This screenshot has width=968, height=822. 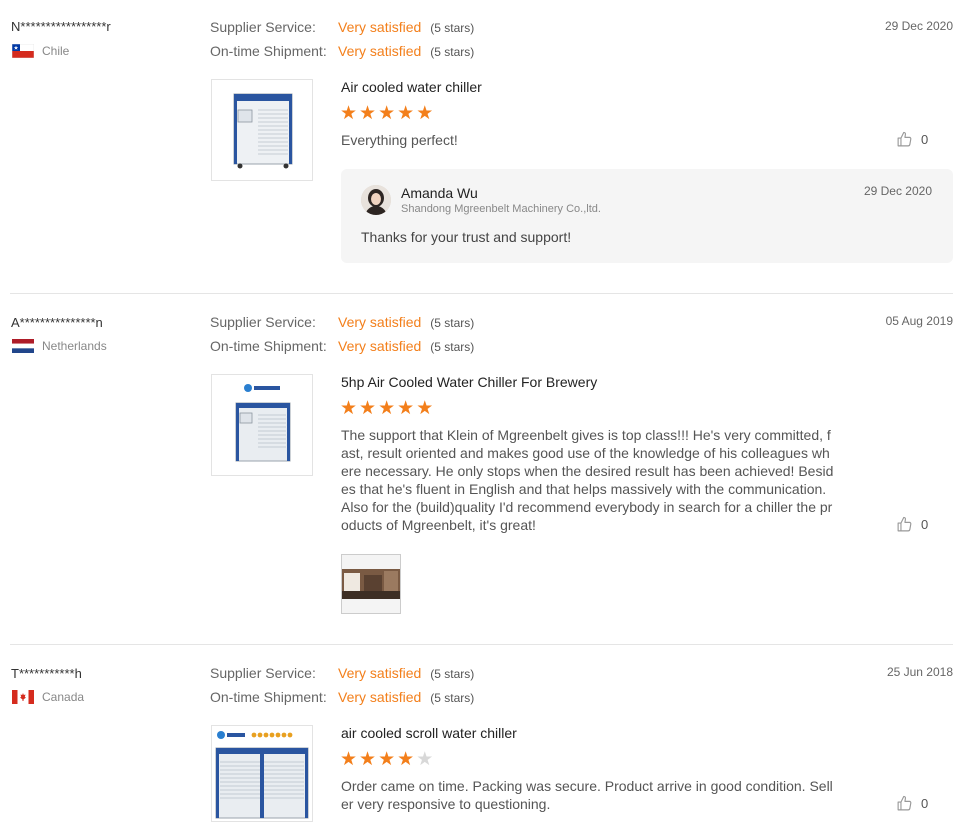 I want to click on reply-author-name: Amanda Wu, so click(x=439, y=193).